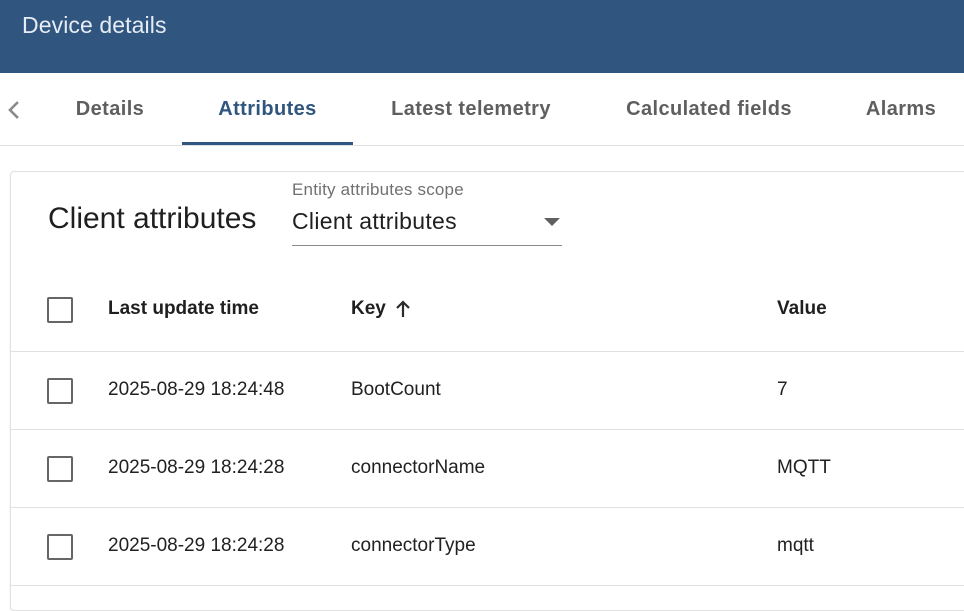  What do you see at coordinates (487, 547) in the screenshot?
I see `table-row: 2025-08-29 18:24:28 connectorType mqtt` at bounding box center [487, 547].